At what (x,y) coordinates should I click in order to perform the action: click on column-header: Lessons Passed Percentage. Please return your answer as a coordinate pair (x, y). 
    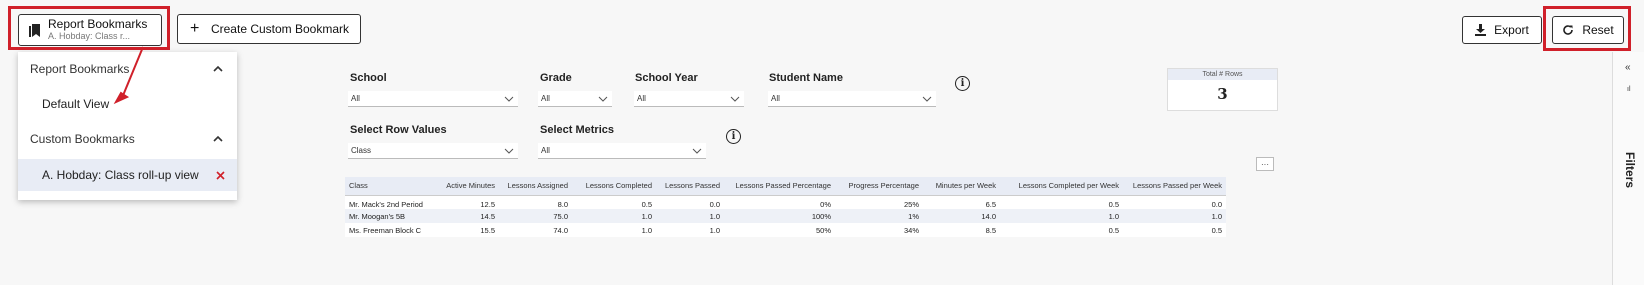
    Looking at the image, I should click on (779, 186).